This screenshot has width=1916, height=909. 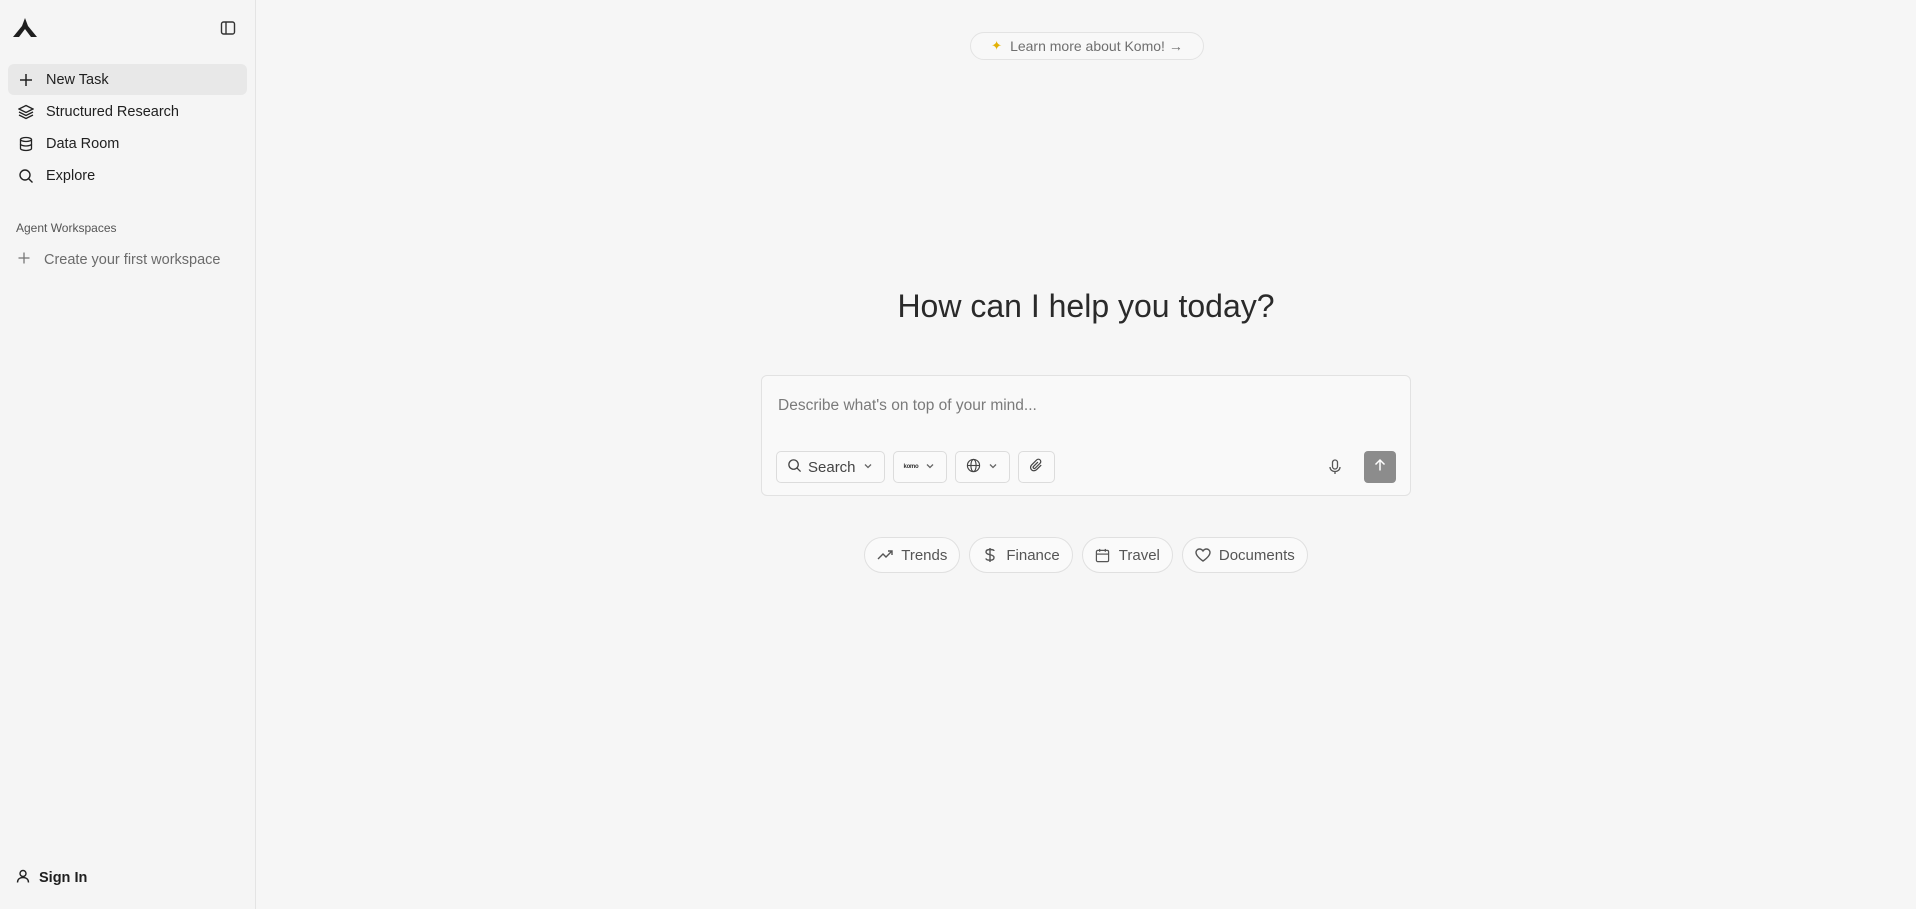 What do you see at coordinates (77, 79) in the screenshot?
I see `sidebar-item-label: New Task` at bounding box center [77, 79].